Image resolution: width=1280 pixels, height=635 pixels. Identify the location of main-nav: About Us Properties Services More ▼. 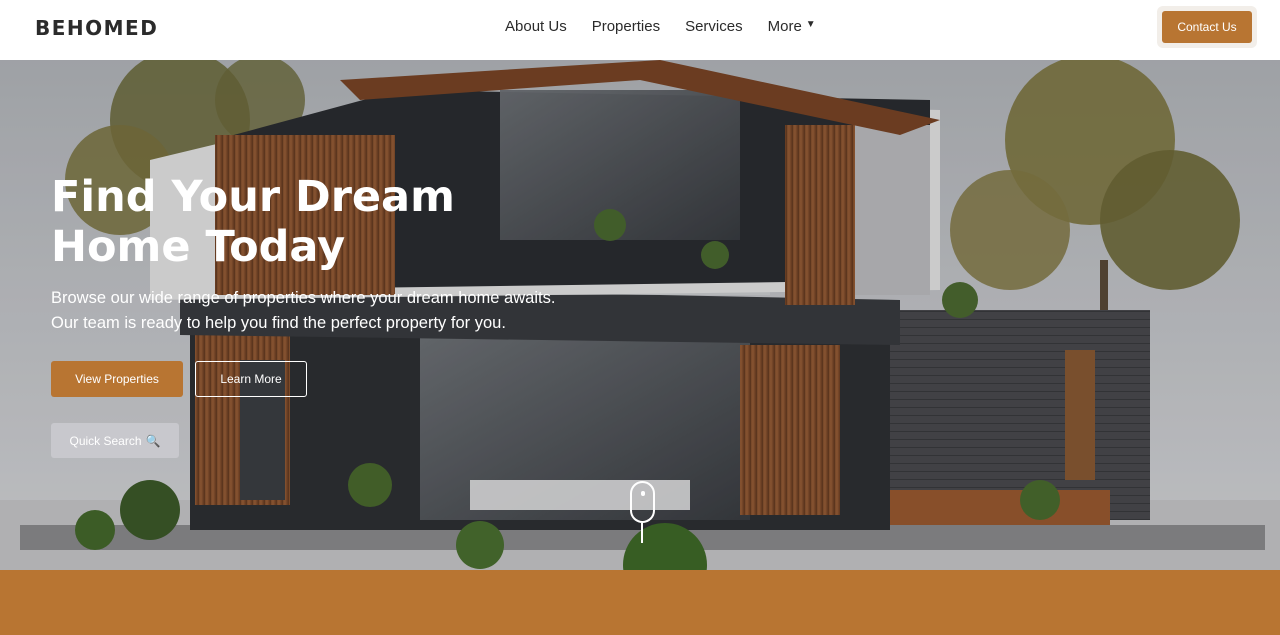
(660, 26).